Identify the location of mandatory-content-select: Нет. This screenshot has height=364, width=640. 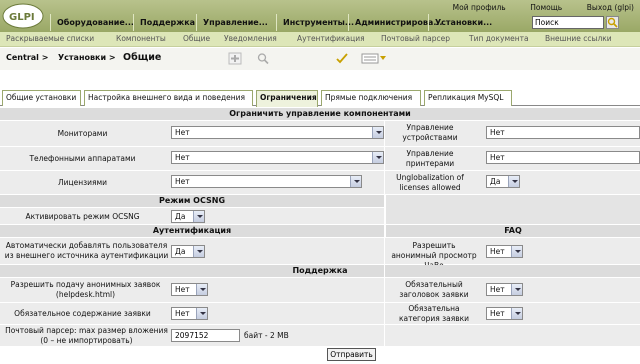
(189, 313).